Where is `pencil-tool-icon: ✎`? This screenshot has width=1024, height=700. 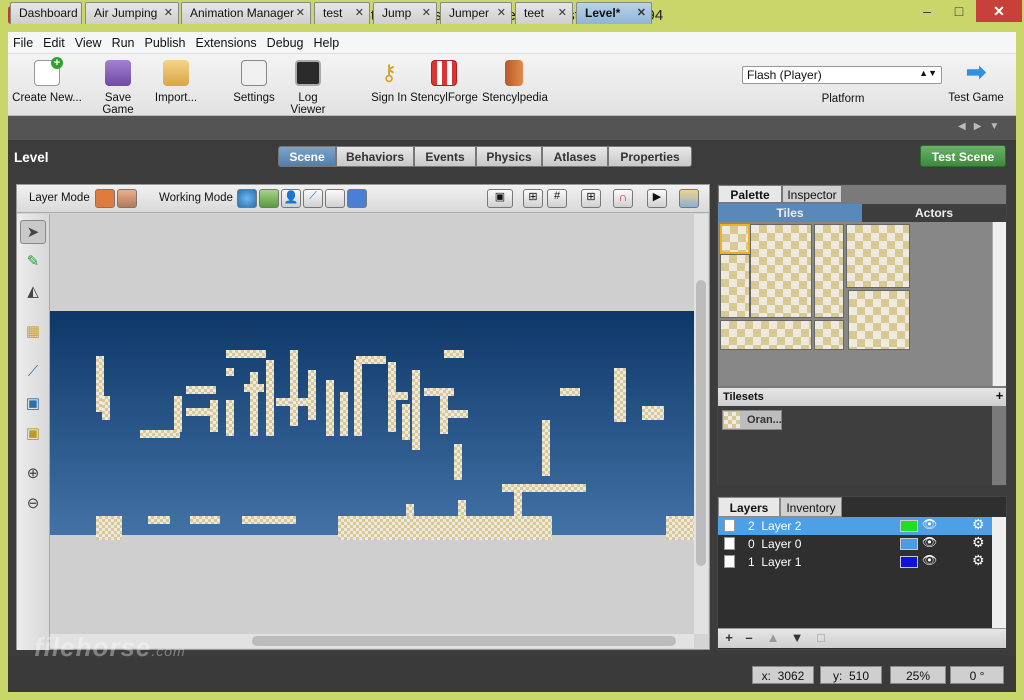
pencil-tool-icon: ✎ is located at coordinates (33, 262).